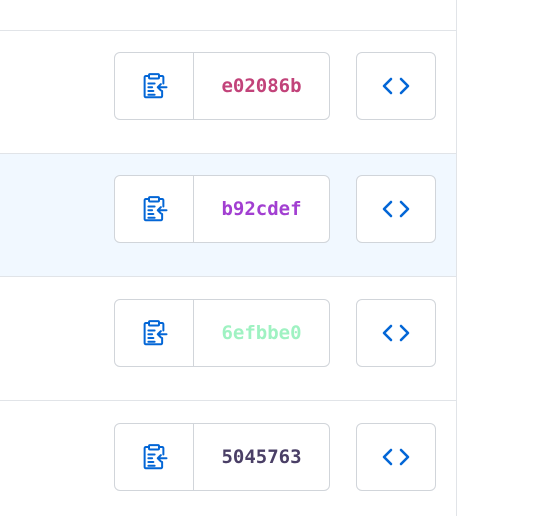 The image size is (560, 516). I want to click on sha-button-group: b92cdef, so click(222, 209).